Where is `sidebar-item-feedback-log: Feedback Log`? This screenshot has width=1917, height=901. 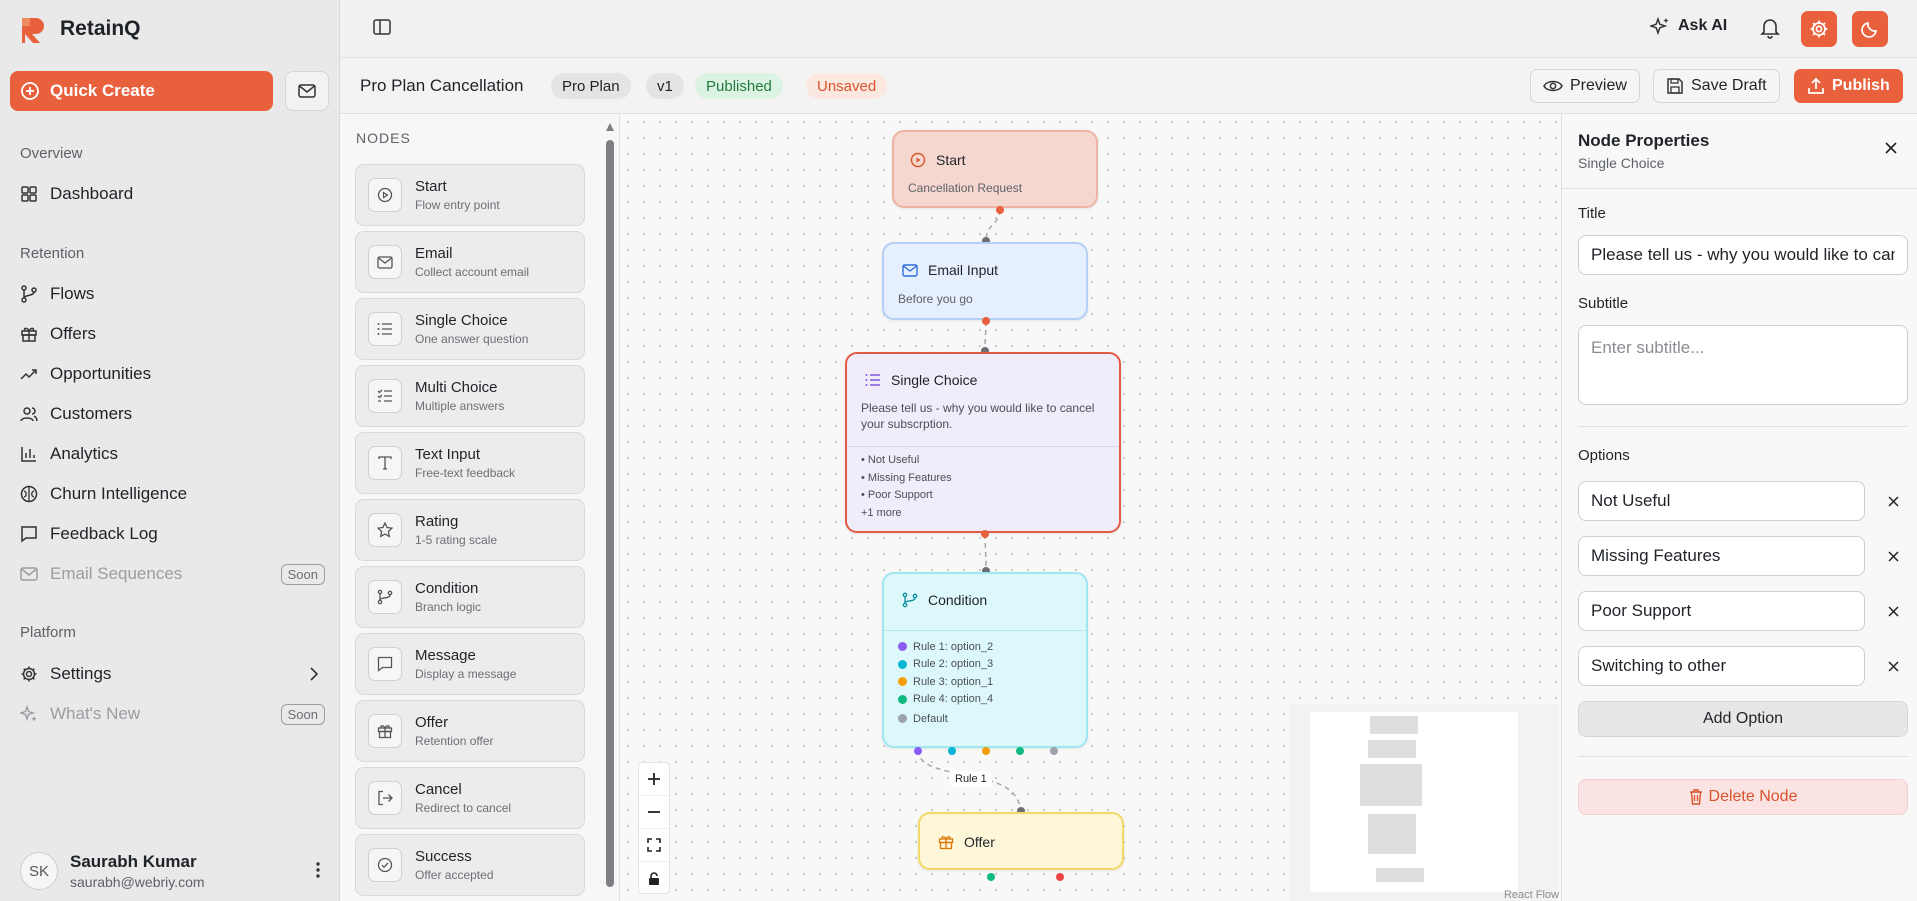 sidebar-item-feedback-log: Feedback Log is located at coordinates (172, 534).